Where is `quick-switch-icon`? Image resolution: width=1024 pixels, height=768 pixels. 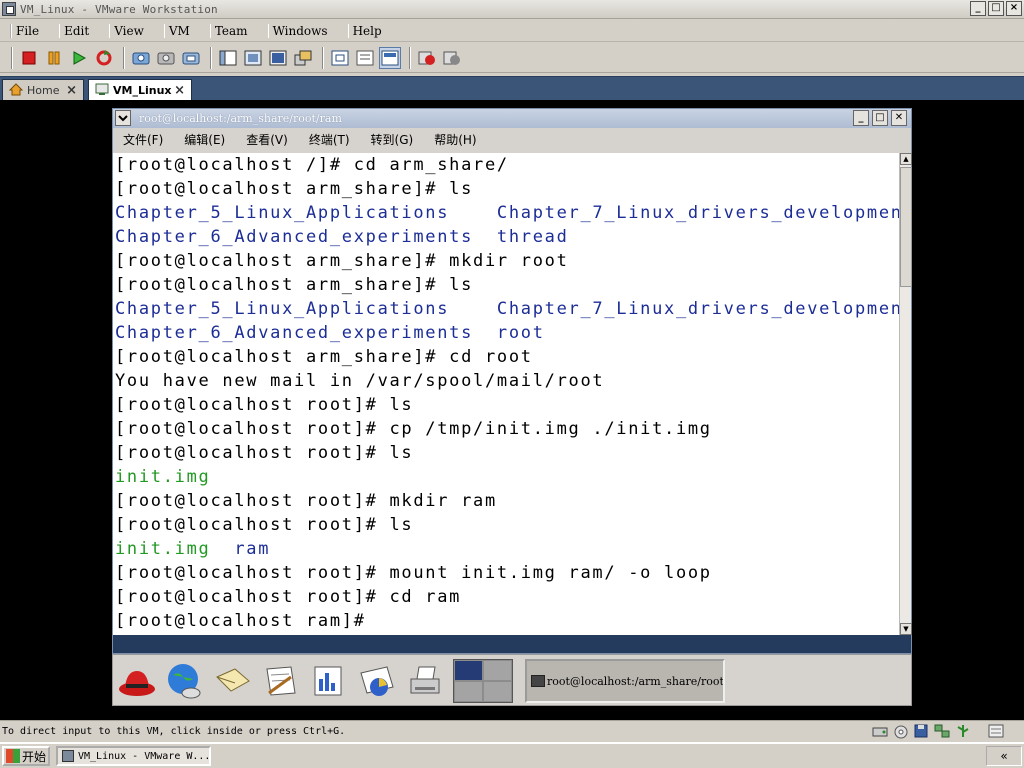 quick-switch-icon is located at coordinates (253, 58).